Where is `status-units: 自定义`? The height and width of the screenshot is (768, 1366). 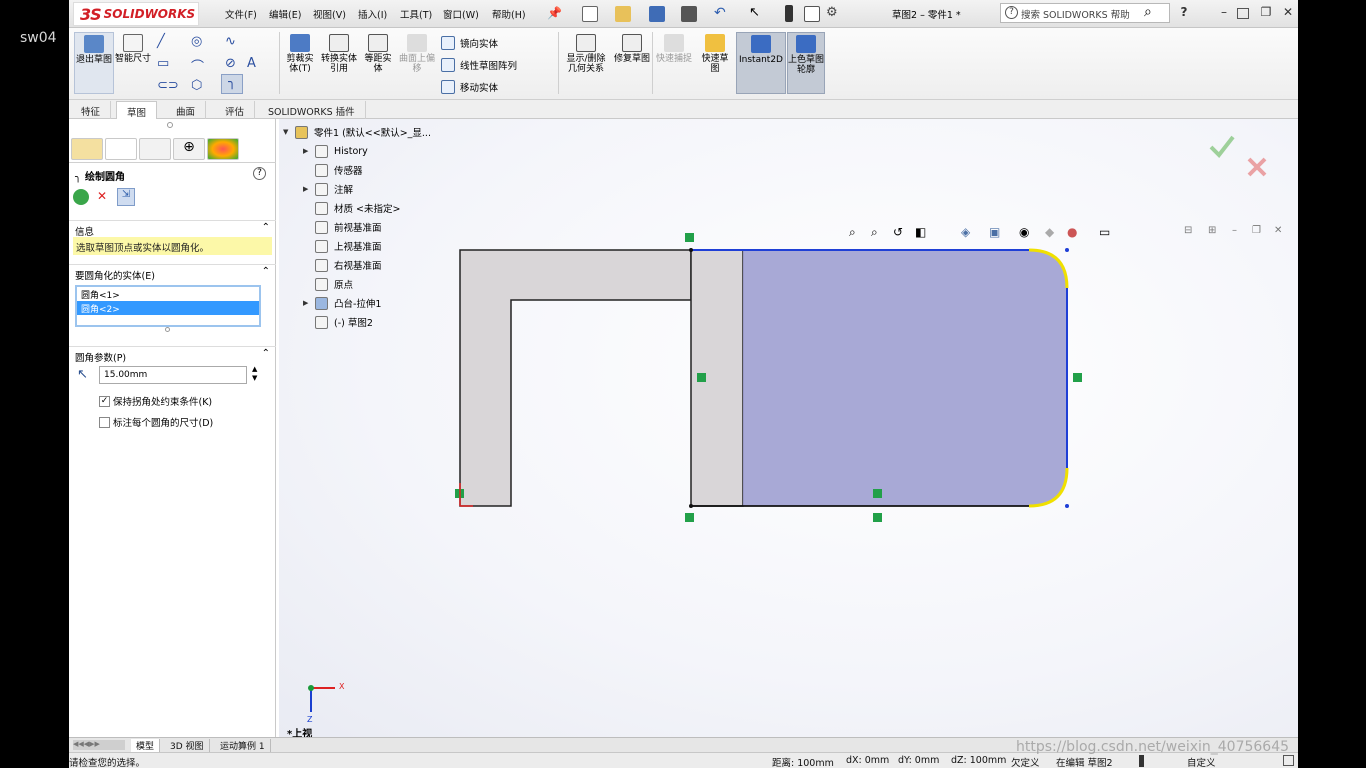
status-units: 自定义 is located at coordinates (1201, 761).